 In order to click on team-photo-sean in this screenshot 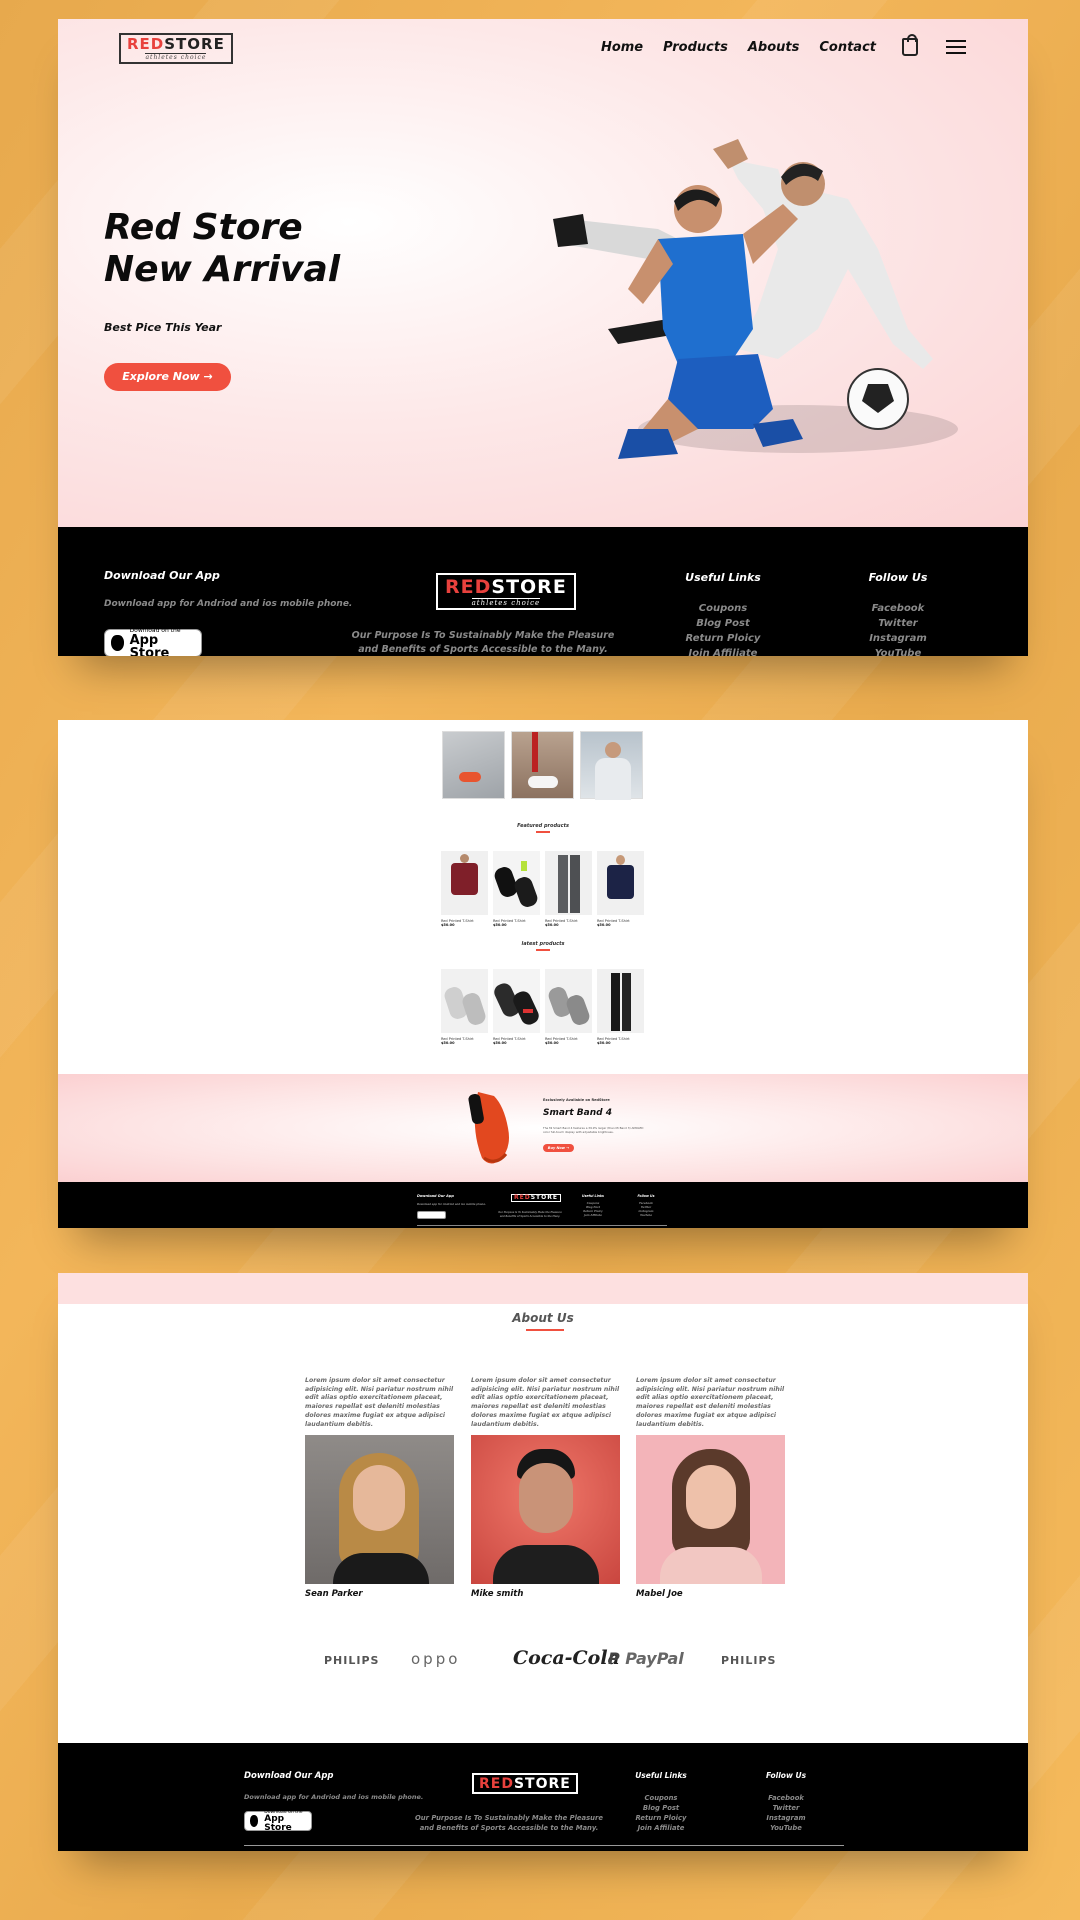, I will do `click(379, 1510)`.